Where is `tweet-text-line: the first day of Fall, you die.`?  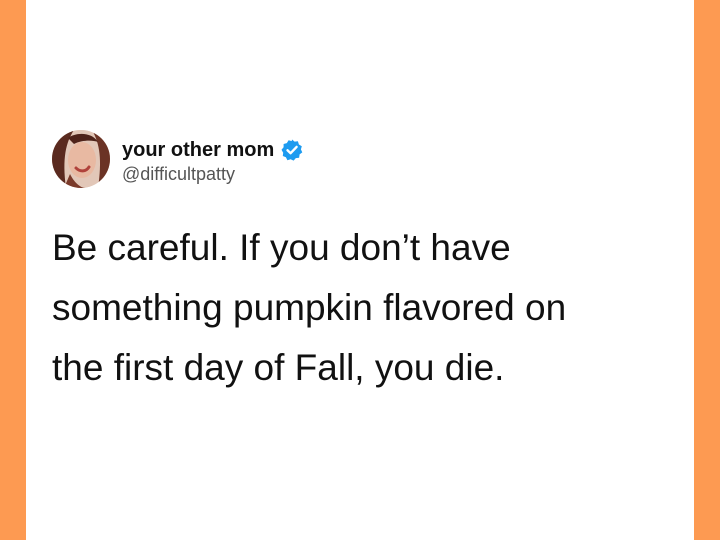
tweet-text-line: the first day of Fall, you die. is located at coordinates (278, 367).